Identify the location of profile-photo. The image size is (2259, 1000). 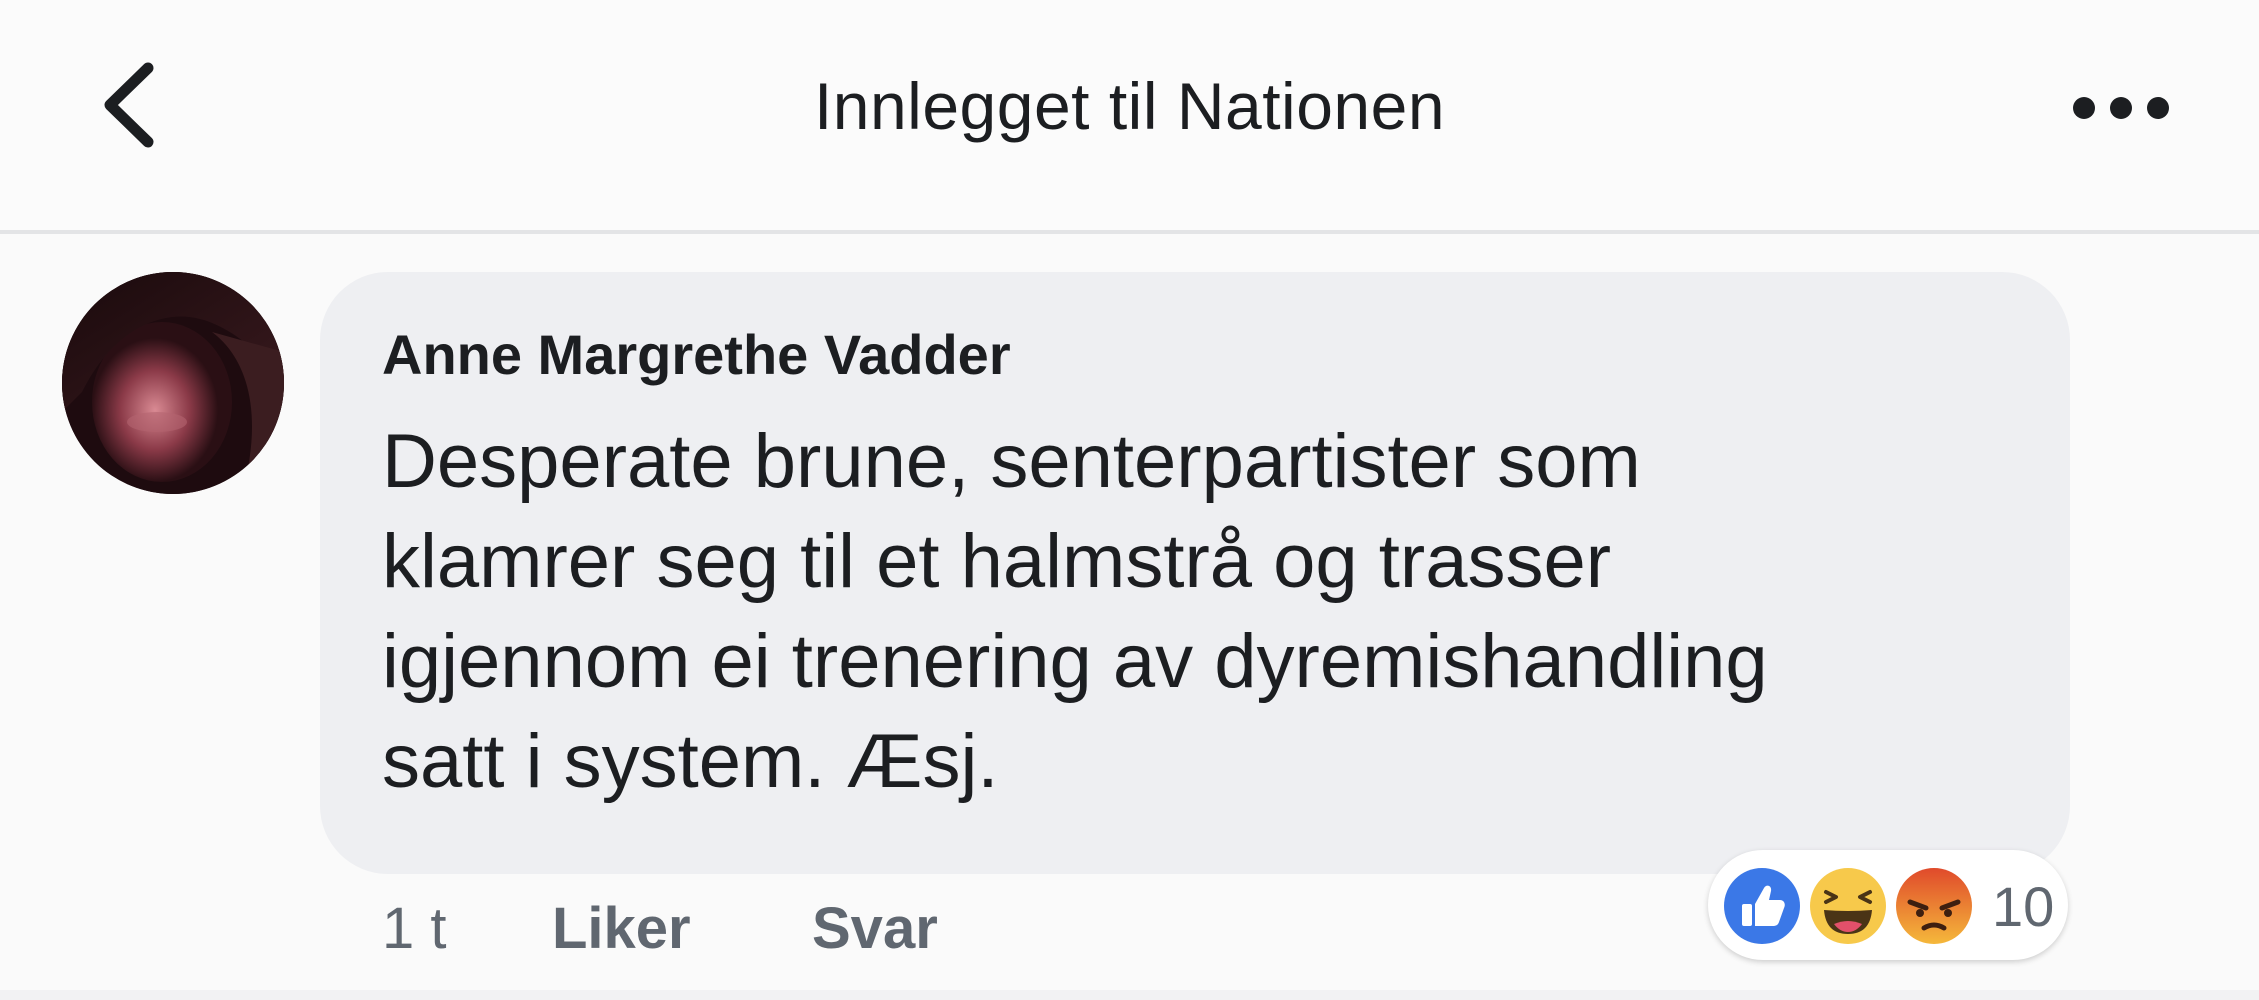
(173, 383).